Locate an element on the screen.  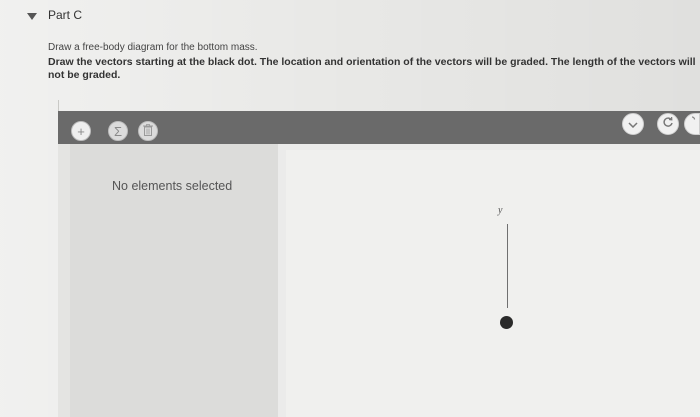
help-button is located at coordinates (692, 124).